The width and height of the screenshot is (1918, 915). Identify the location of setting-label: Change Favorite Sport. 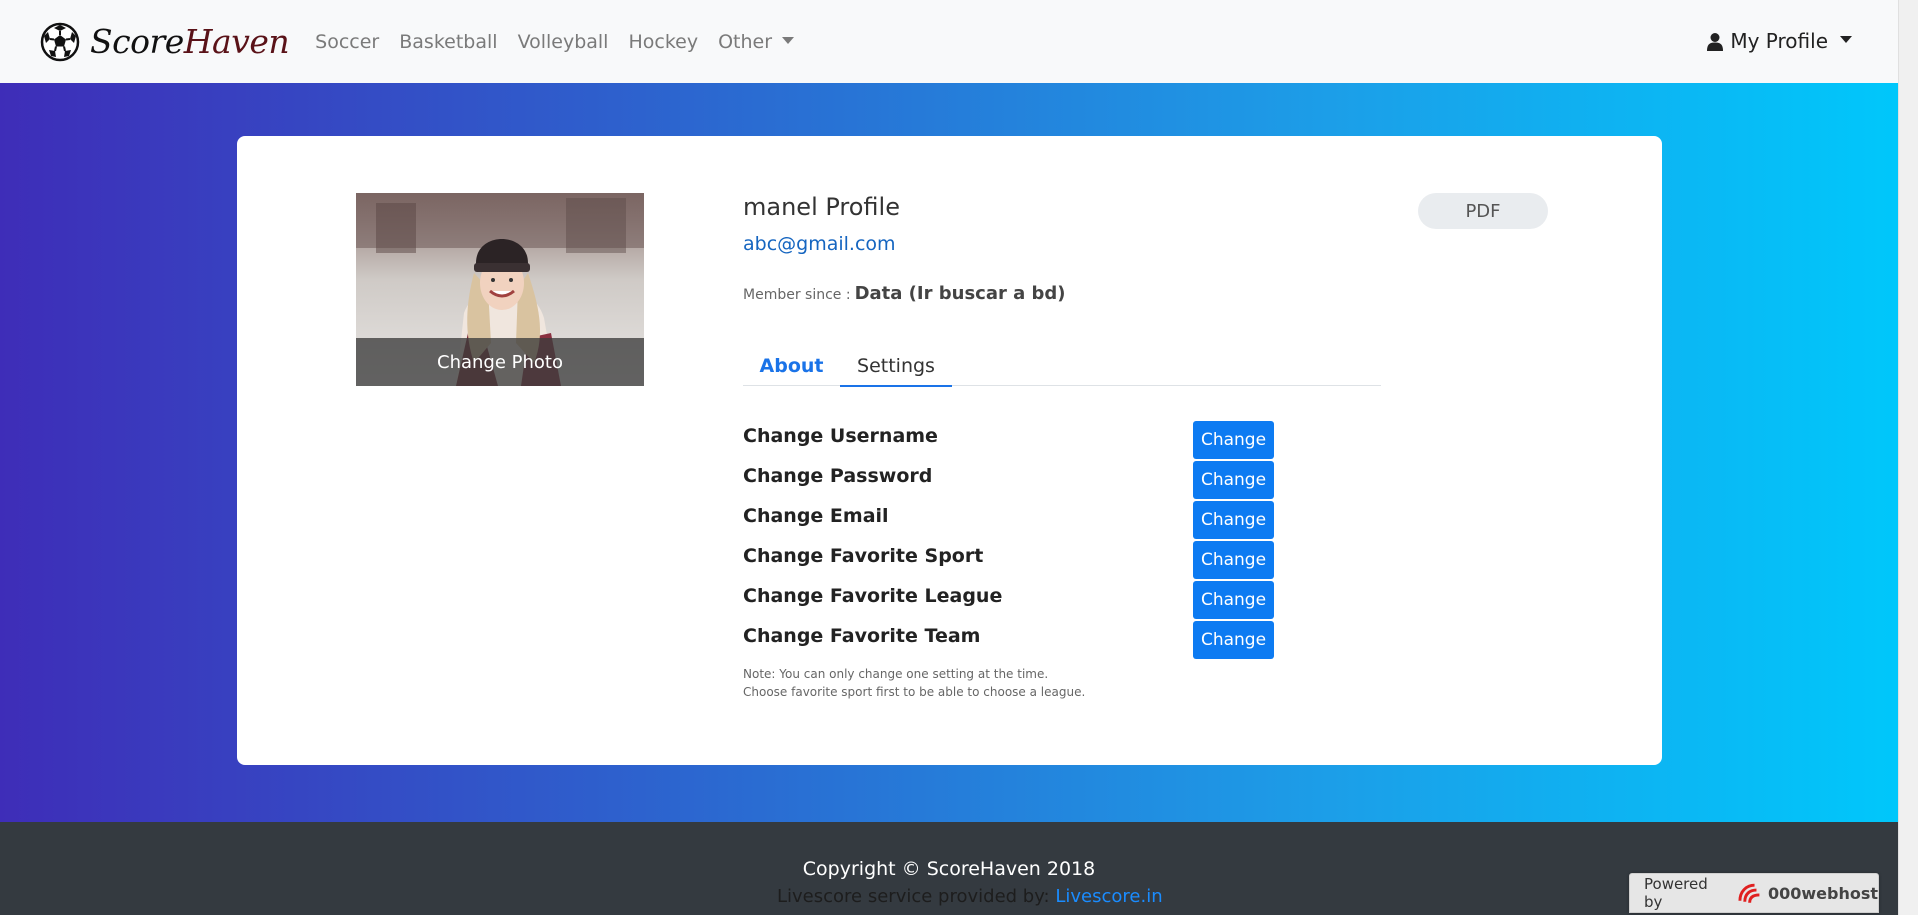
(863, 556).